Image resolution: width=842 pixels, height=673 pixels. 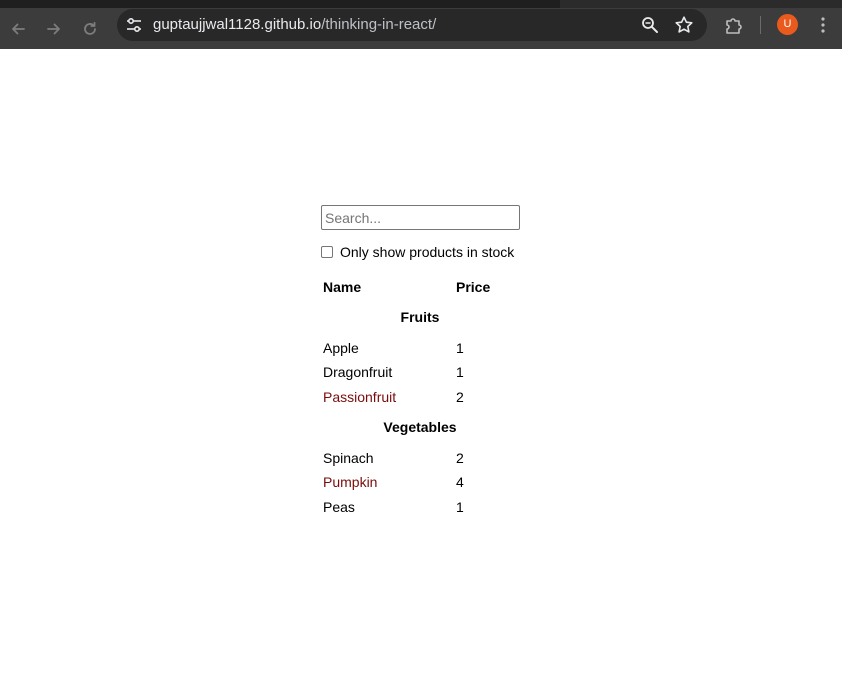 I want to click on category-row-vegetables: Vegetables, so click(x=420, y=427).